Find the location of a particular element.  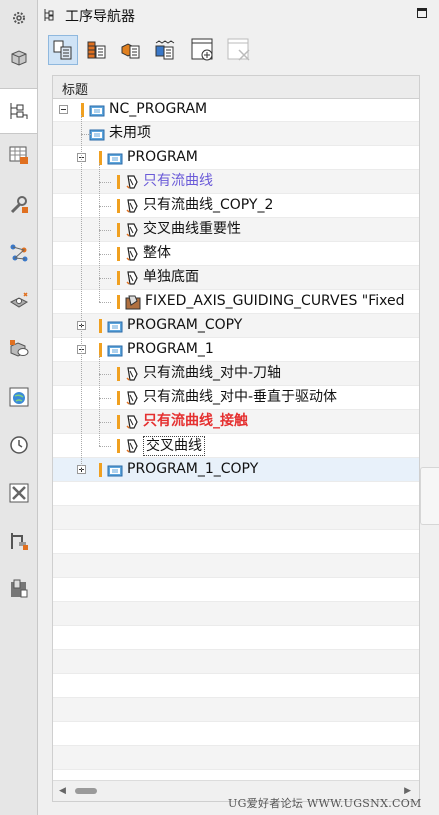

tree-row: PROGRAM_1 is located at coordinates (236, 350).